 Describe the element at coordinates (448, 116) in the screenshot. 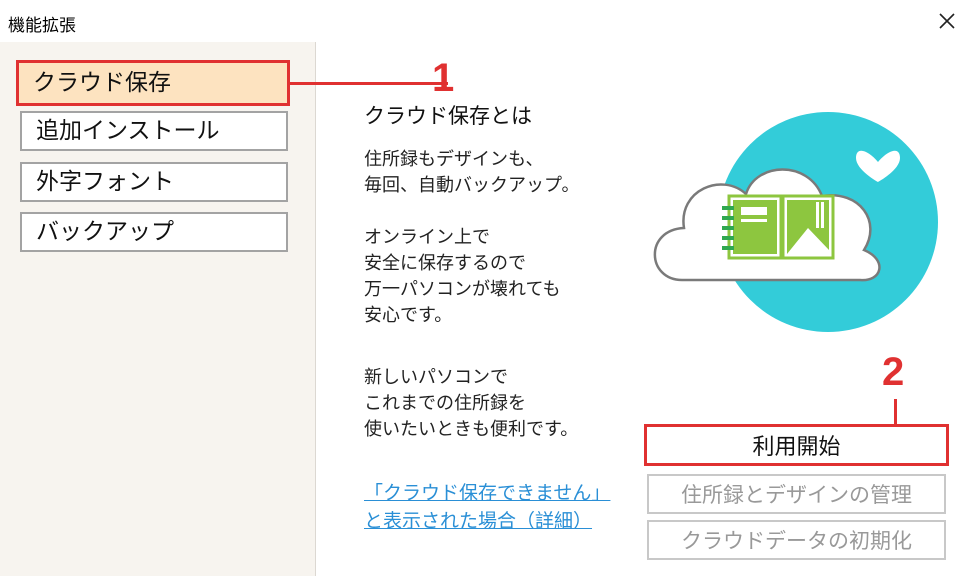

I see `page-title: クラウド保存とは` at that location.